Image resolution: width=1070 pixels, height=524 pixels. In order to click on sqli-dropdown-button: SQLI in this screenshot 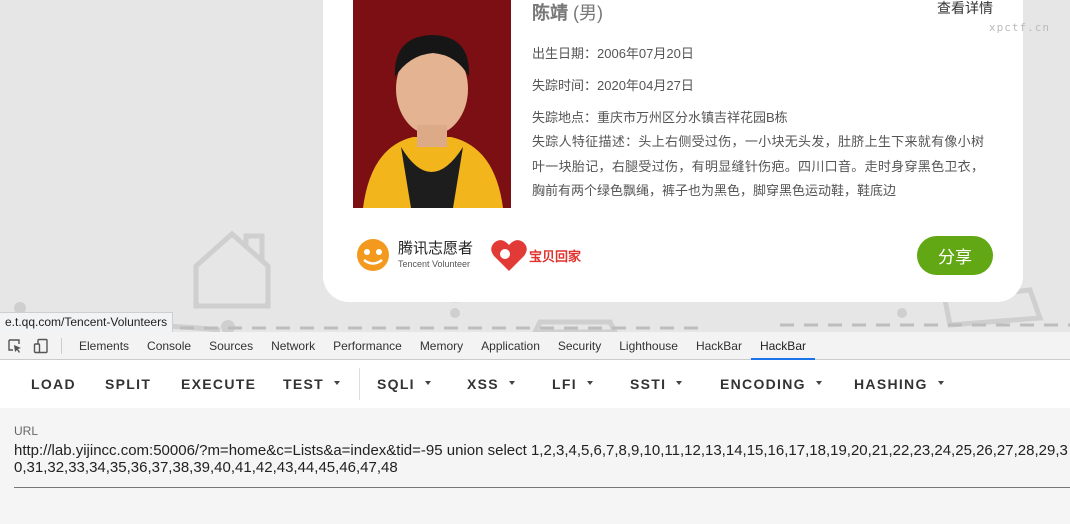, I will do `click(404, 384)`.